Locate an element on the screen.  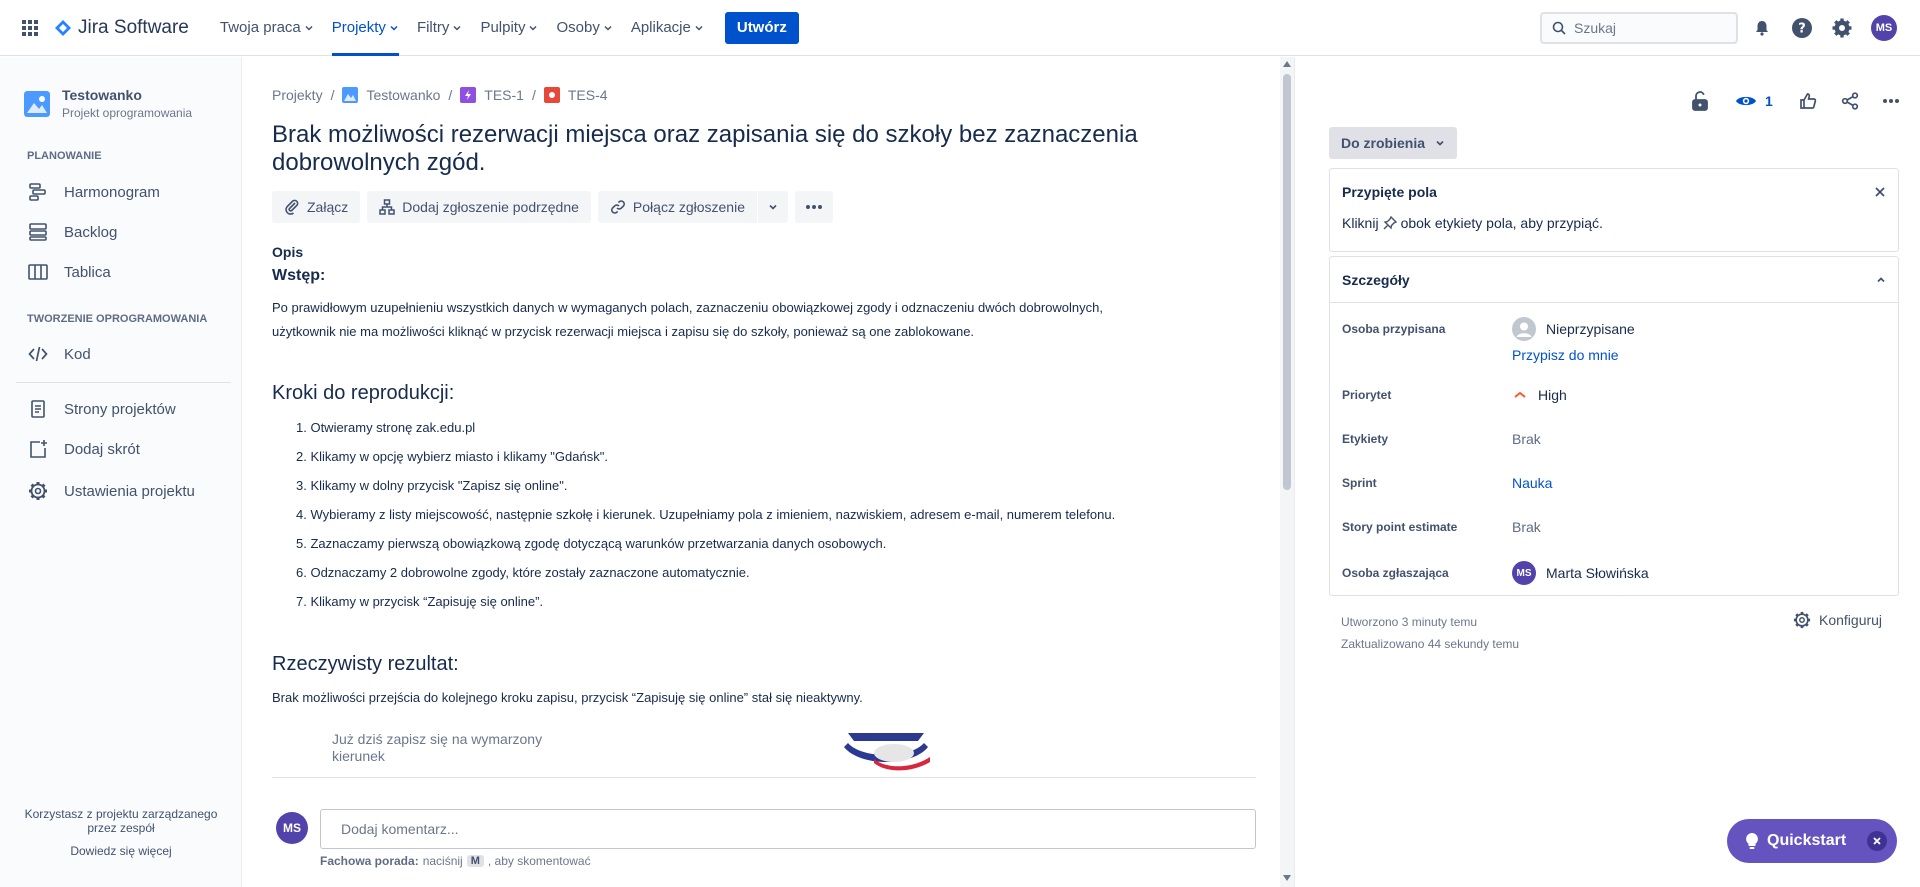
sidebar-item-project-pages: Strony projektów is located at coordinates (102, 409).